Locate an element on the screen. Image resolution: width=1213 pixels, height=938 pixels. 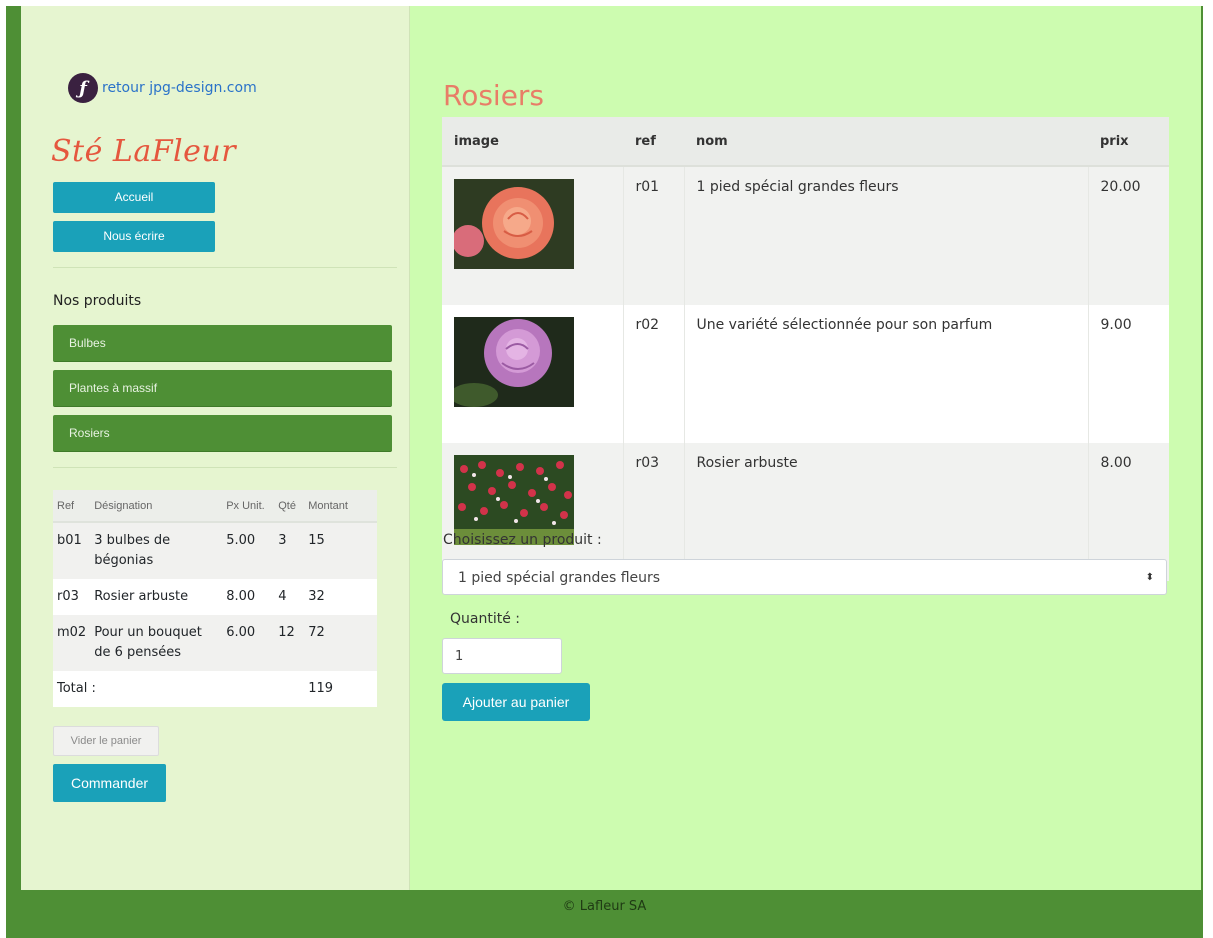
category-bulbes: Bulbes is located at coordinates (222, 343).